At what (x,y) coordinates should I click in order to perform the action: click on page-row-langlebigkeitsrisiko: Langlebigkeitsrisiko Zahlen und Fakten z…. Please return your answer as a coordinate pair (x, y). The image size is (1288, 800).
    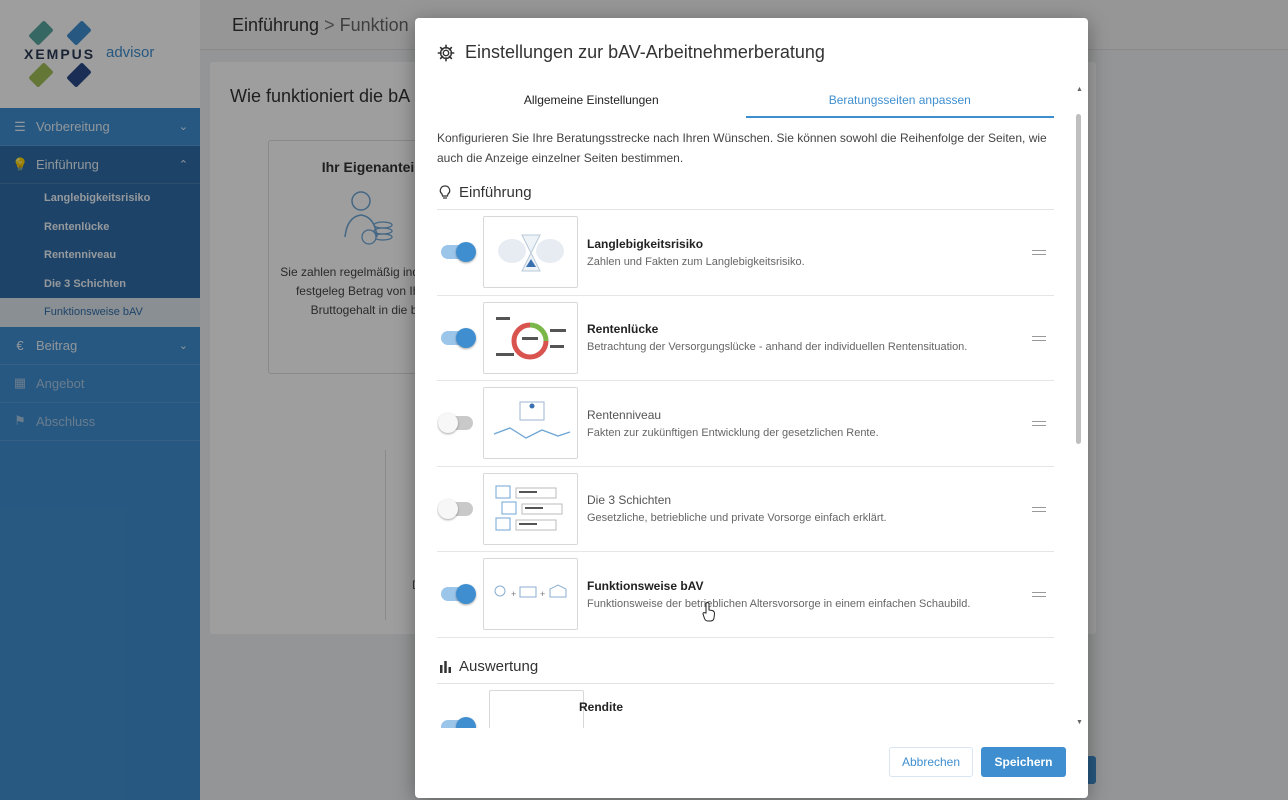
    Looking at the image, I should click on (745, 253).